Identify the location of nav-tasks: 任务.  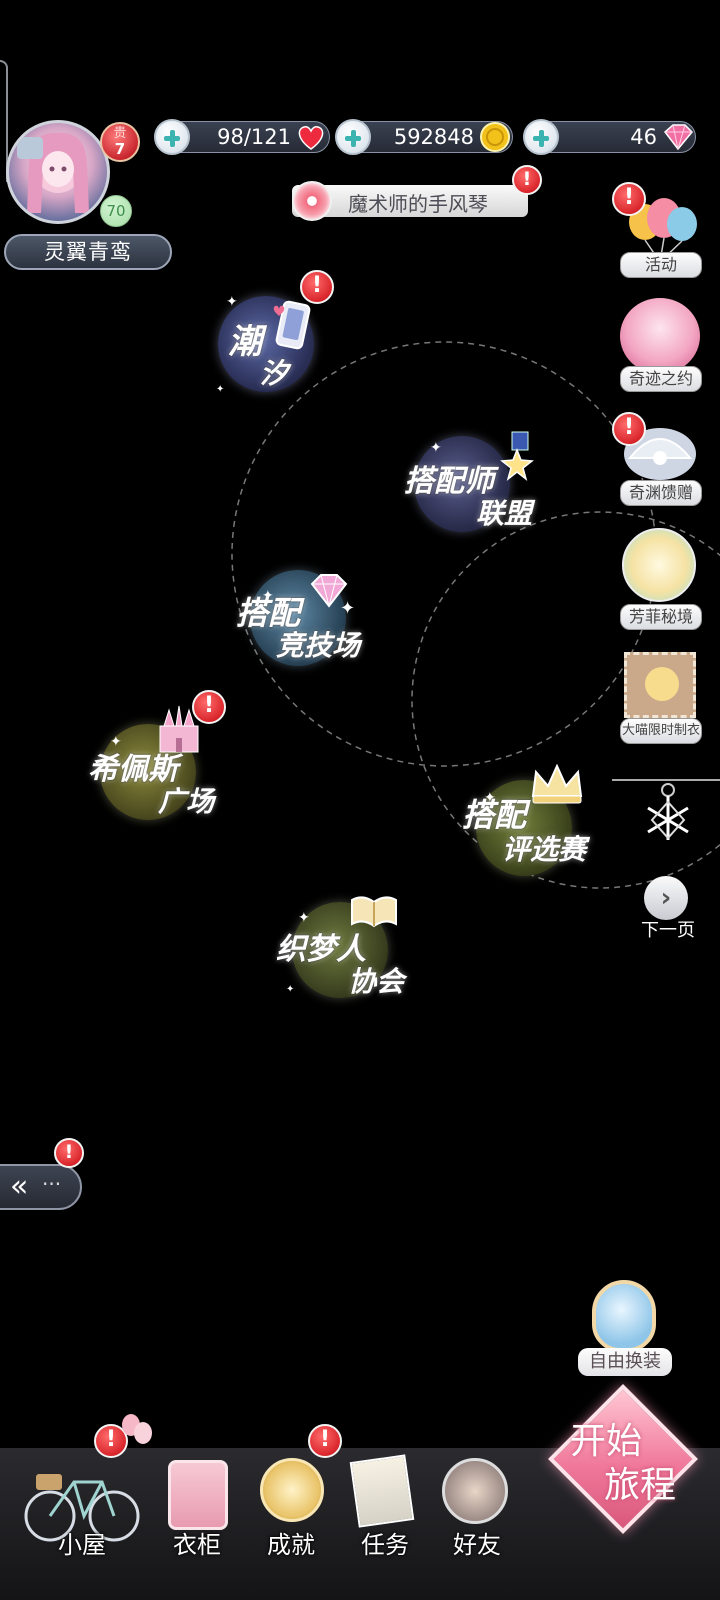
(385, 1508).